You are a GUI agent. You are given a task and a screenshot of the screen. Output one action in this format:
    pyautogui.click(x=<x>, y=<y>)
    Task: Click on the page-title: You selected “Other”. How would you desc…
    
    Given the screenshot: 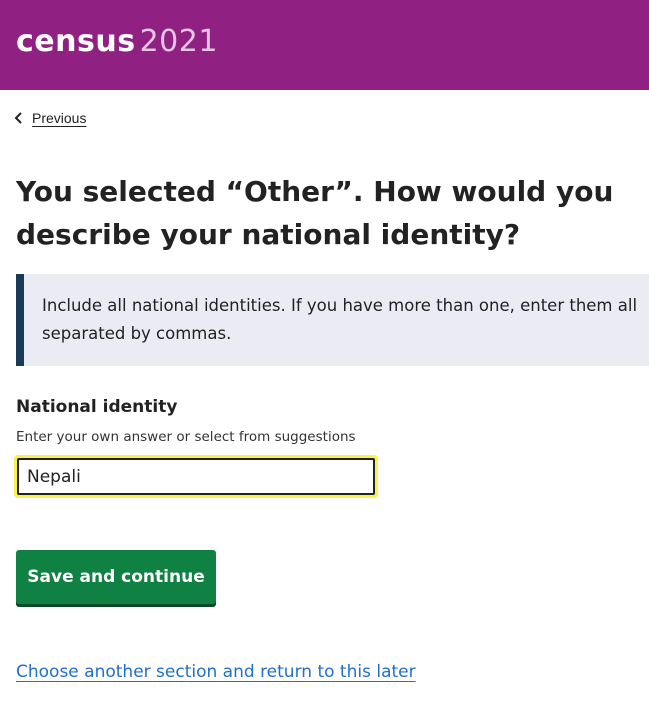 What is the action you would take?
    pyautogui.click(x=315, y=213)
    